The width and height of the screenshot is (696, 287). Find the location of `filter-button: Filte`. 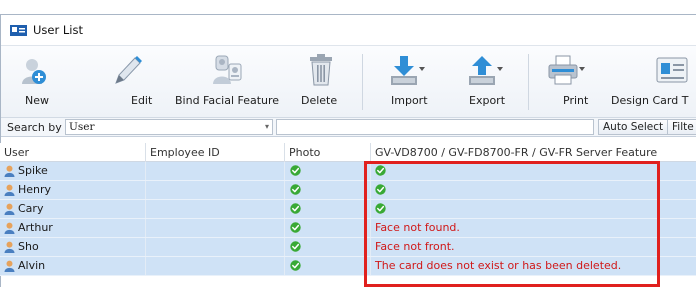

filter-button: Filte is located at coordinates (681, 127).